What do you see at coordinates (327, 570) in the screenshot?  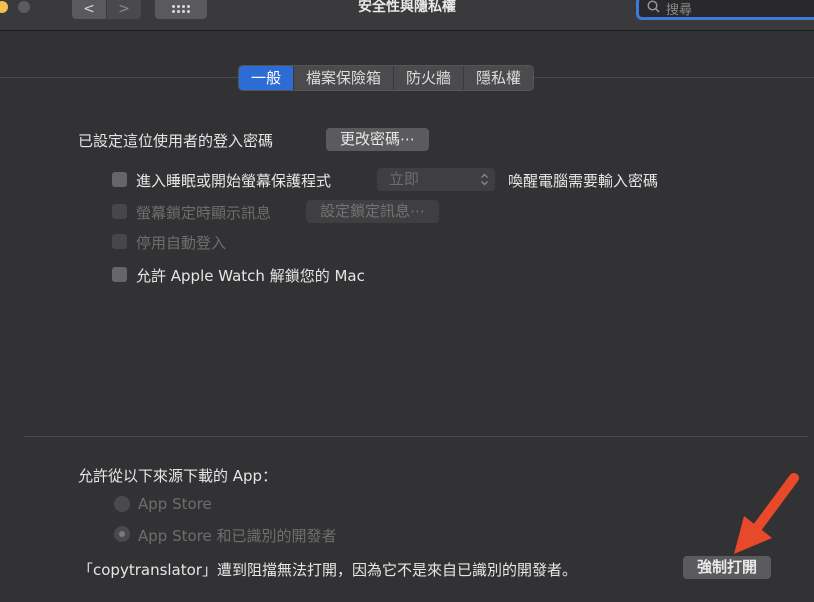 I see `blocked-app-message: 「copytranslator」遭到阻擋無法打開，因為它不是來自已識別的開發者。` at bounding box center [327, 570].